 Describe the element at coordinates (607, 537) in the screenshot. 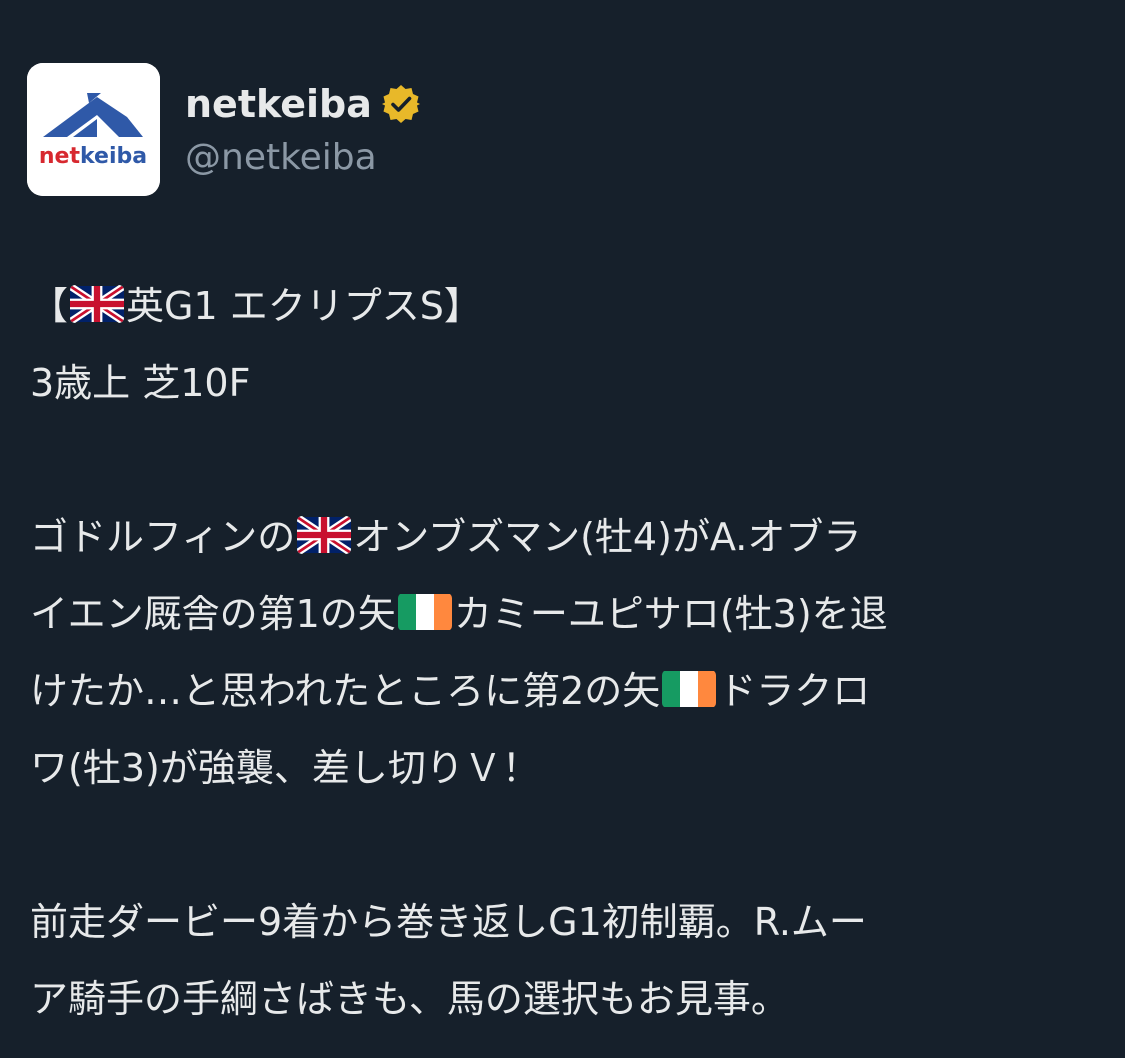

I see `text-segment: オンブズマン(牡4)がA.オブラ` at that location.